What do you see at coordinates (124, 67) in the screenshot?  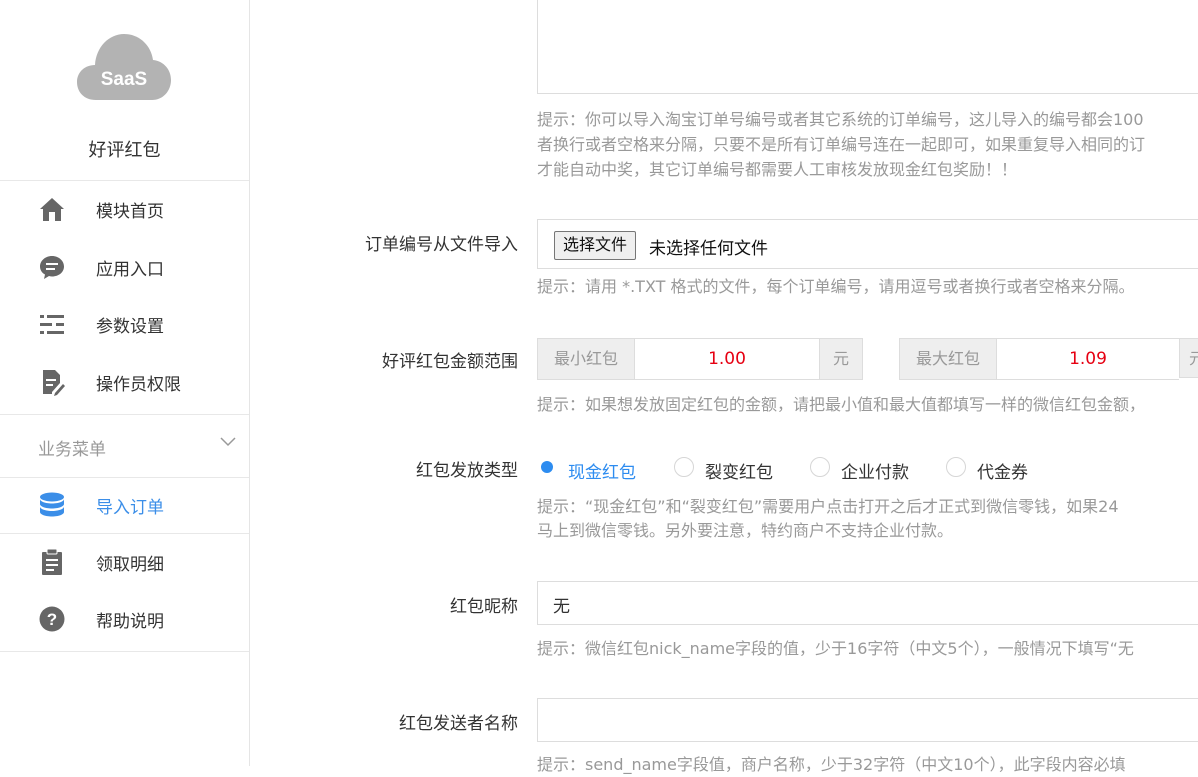 I see `cloud-logo-icon: SaaS` at bounding box center [124, 67].